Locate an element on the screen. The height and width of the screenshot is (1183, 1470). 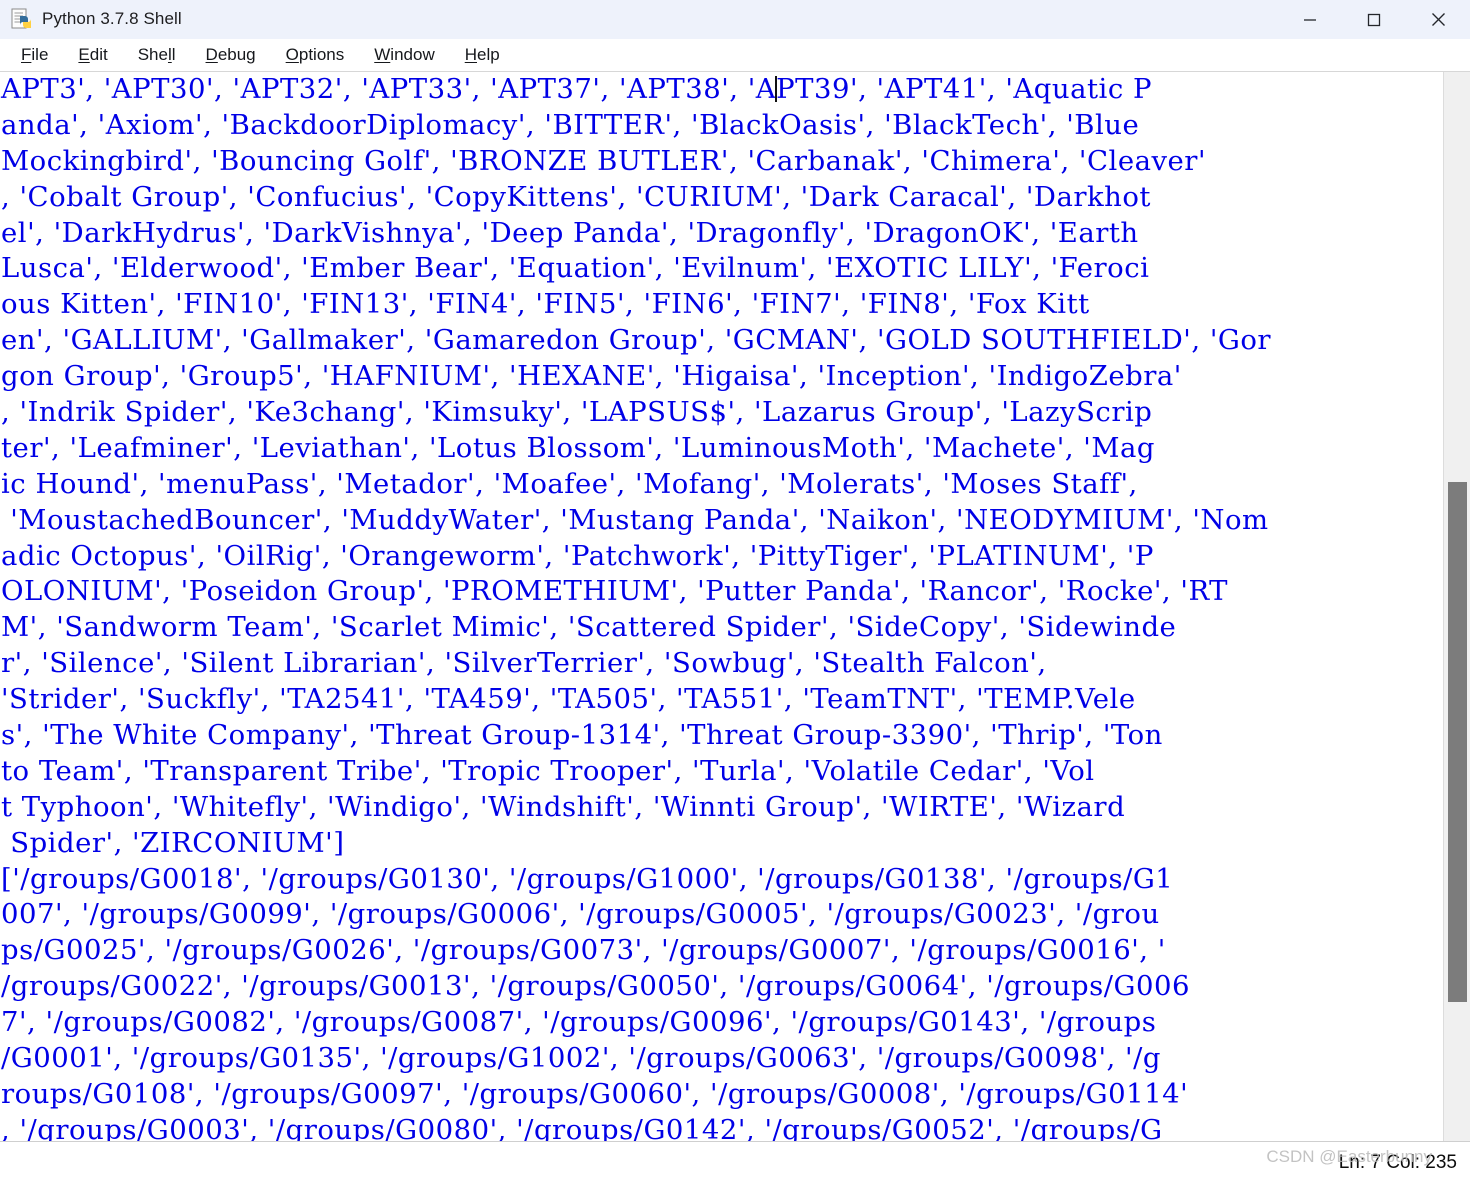
window-controls is located at coordinates (1374, 19).